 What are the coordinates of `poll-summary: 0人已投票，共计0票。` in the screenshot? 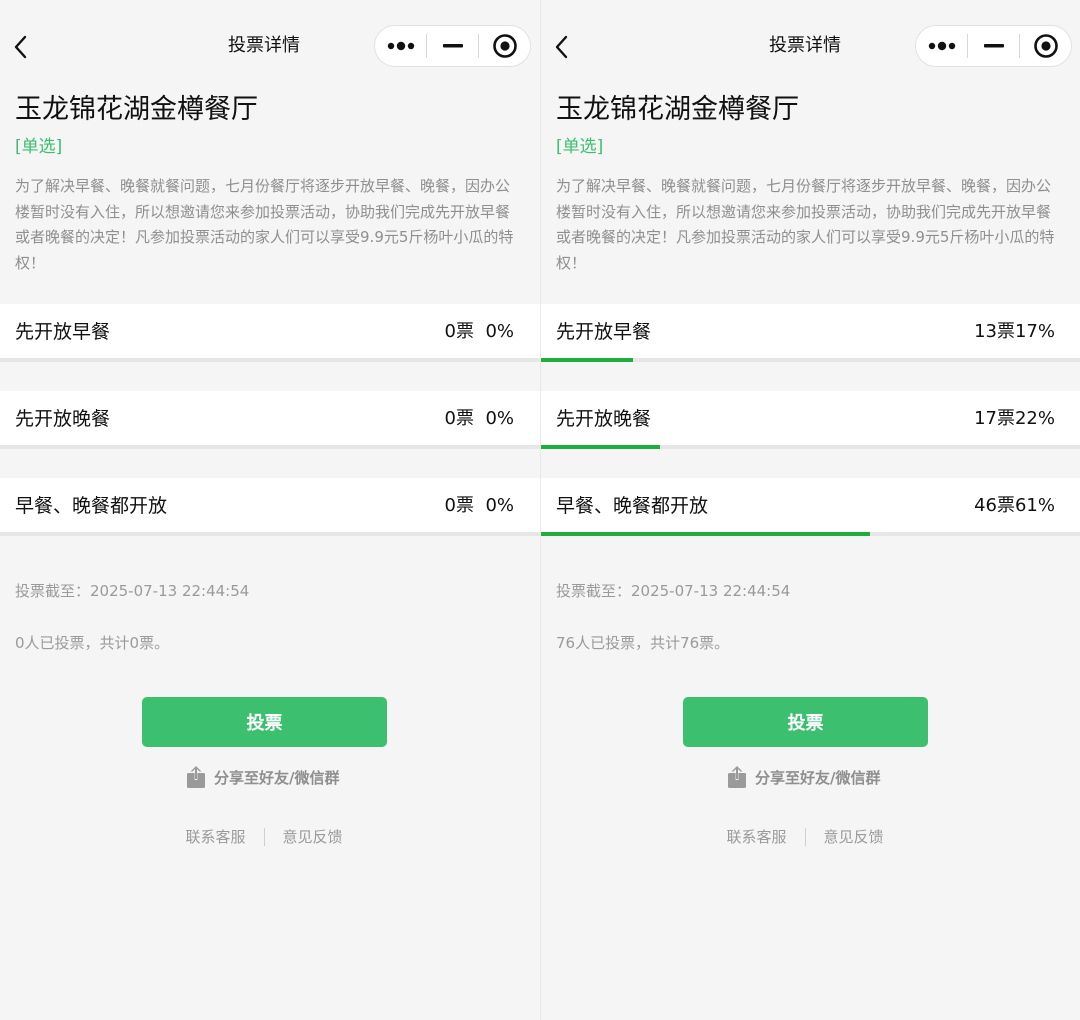 It's located at (92, 643).